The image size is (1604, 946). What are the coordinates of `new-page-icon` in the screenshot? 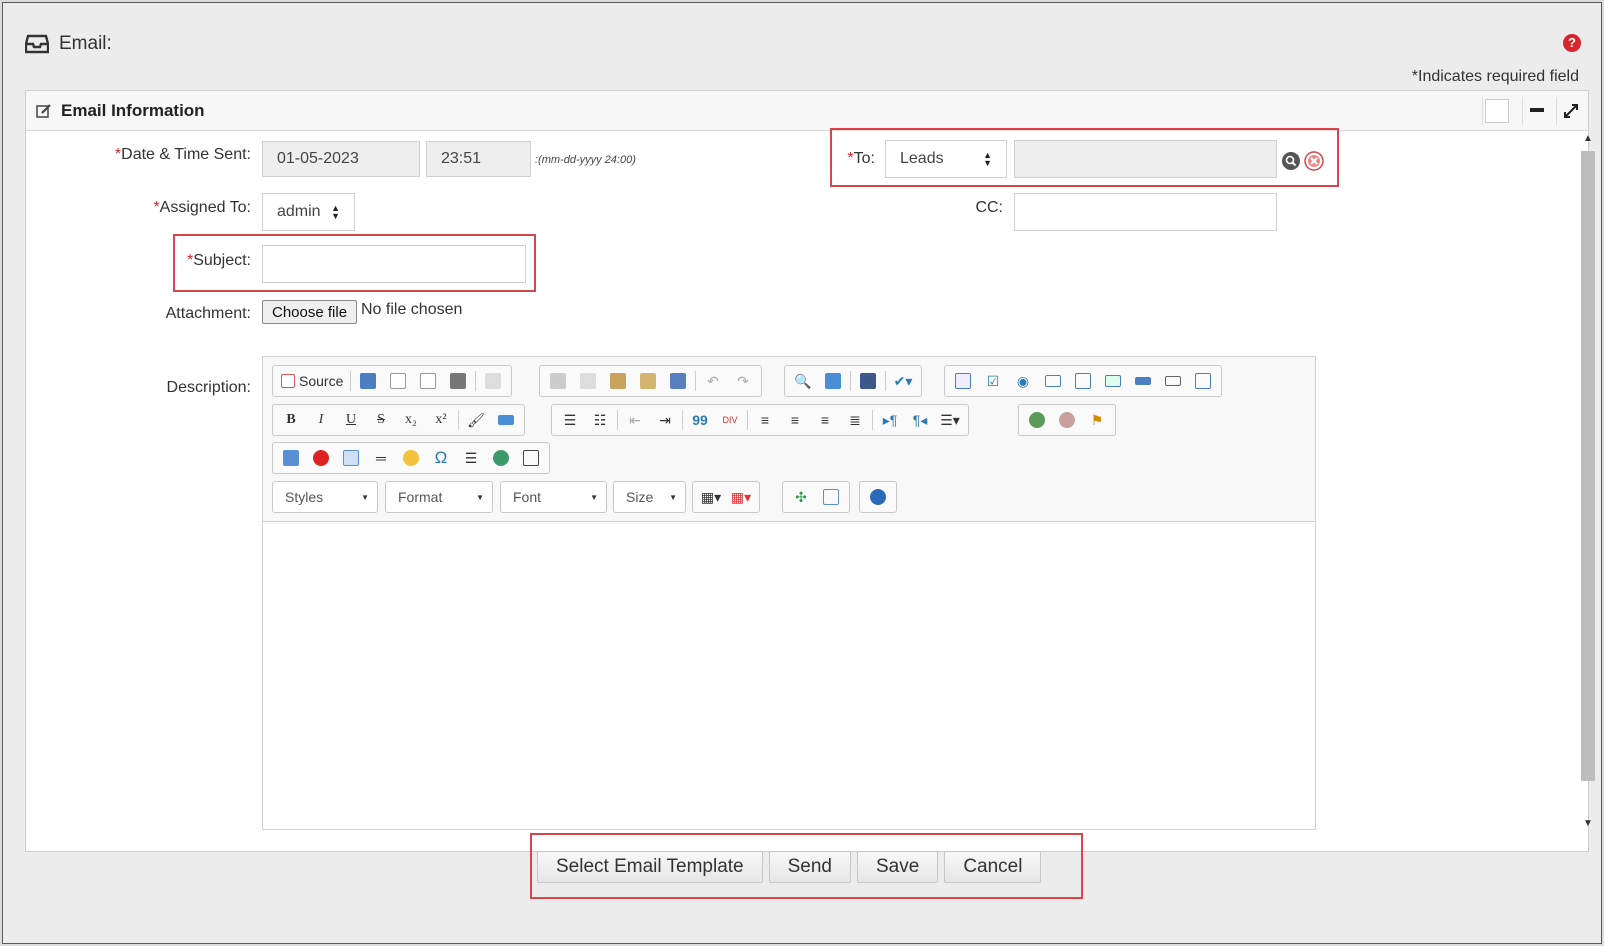 It's located at (398, 381).